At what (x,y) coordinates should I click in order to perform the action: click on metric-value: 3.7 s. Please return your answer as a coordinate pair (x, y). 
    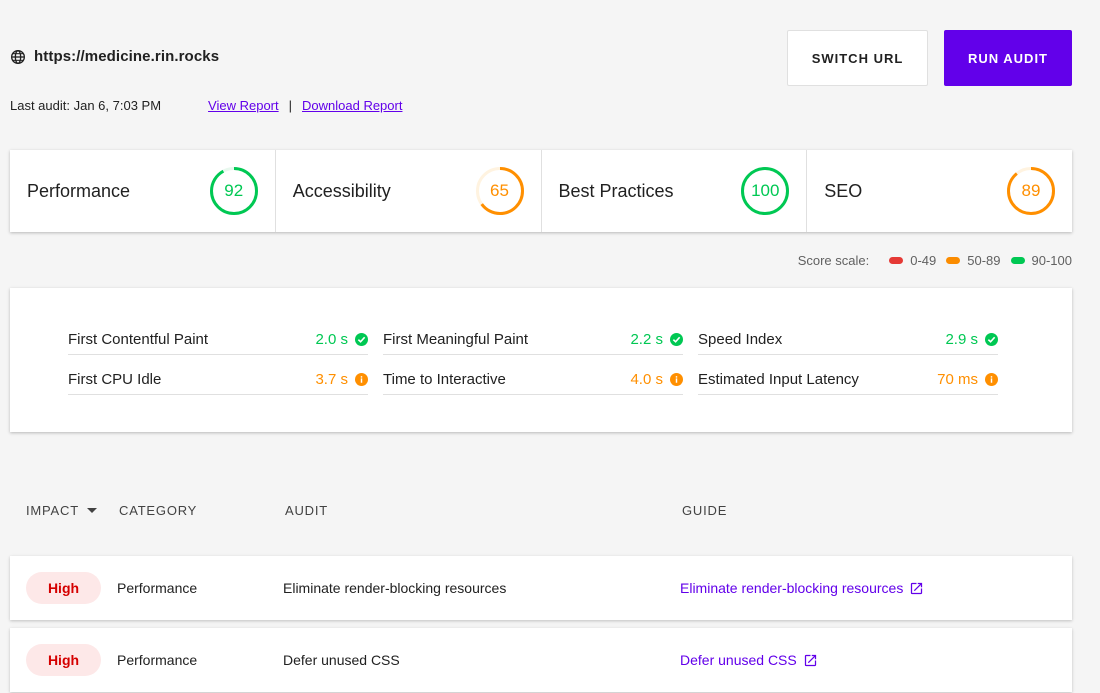
    Looking at the image, I should click on (331, 379).